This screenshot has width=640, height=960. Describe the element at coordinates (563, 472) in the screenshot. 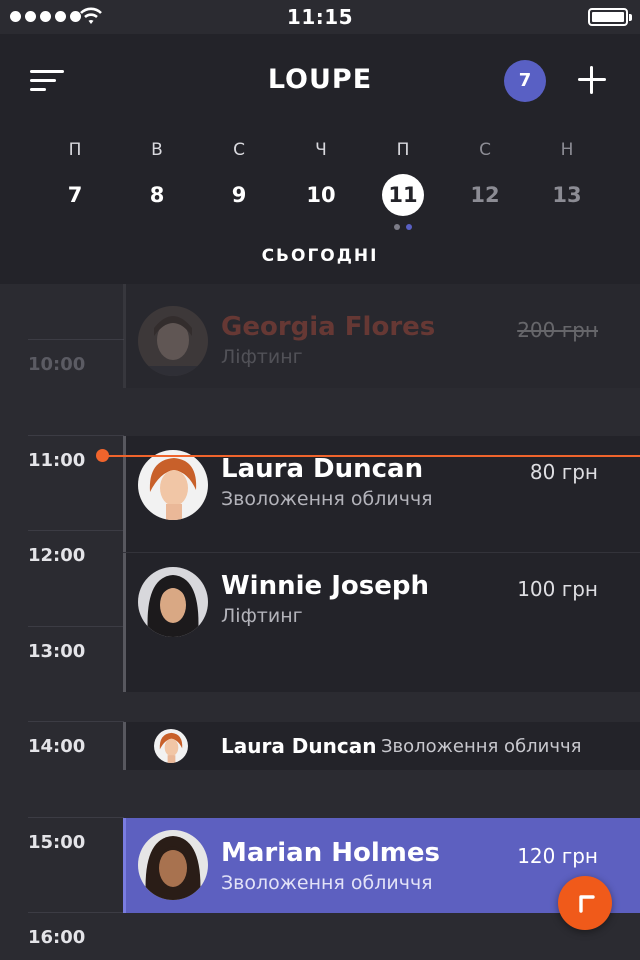

I see `price-label: 80 грн` at that location.